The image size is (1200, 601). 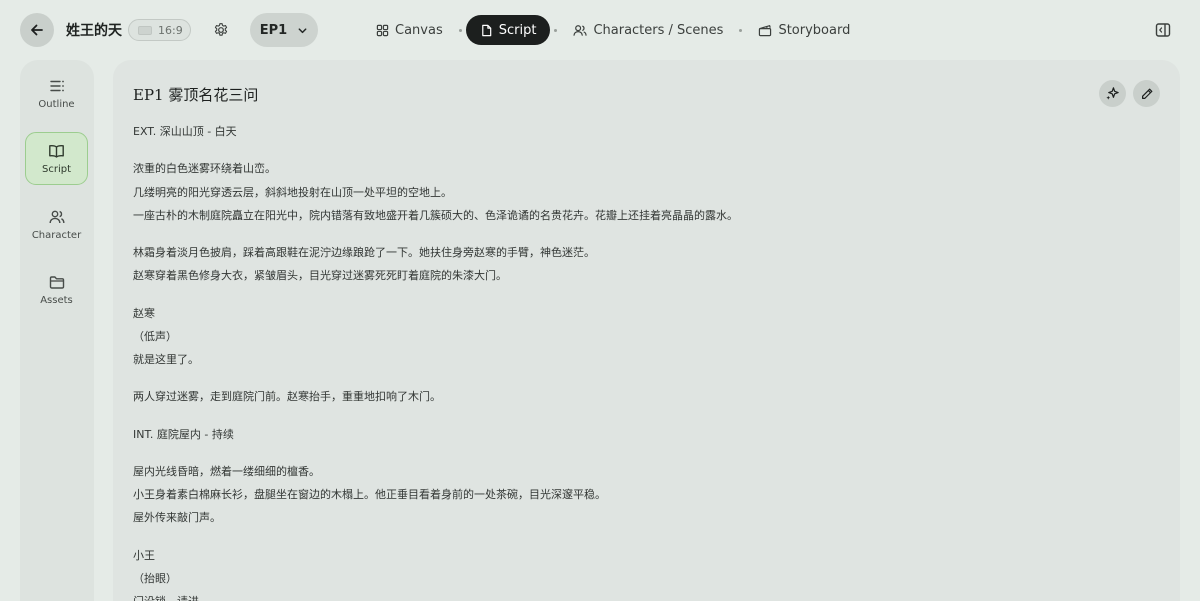 I want to click on script-line: 几缕明亮的阳光穿透云层，斜斜地投射在山顶一处平坦的空地上。, so click(x=292, y=192).